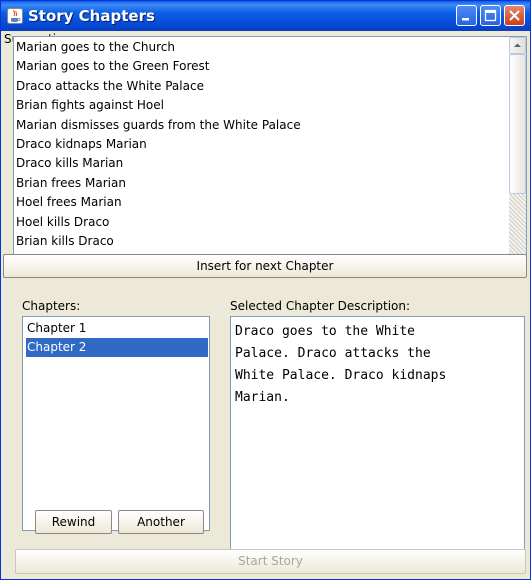 The height and width of the screenshot is (580, 531). I want to click on insert-chapter-button: Insert for next Chapter, so click(265, 266).